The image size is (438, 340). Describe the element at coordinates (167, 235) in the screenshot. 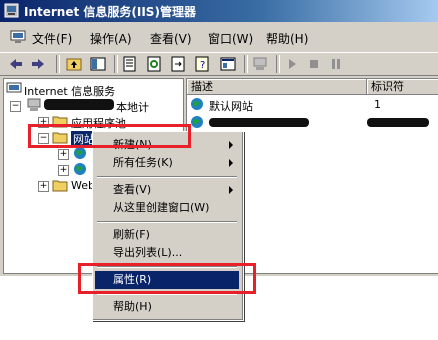

I see `ctx-refresh: 刷新(F)` at that location.